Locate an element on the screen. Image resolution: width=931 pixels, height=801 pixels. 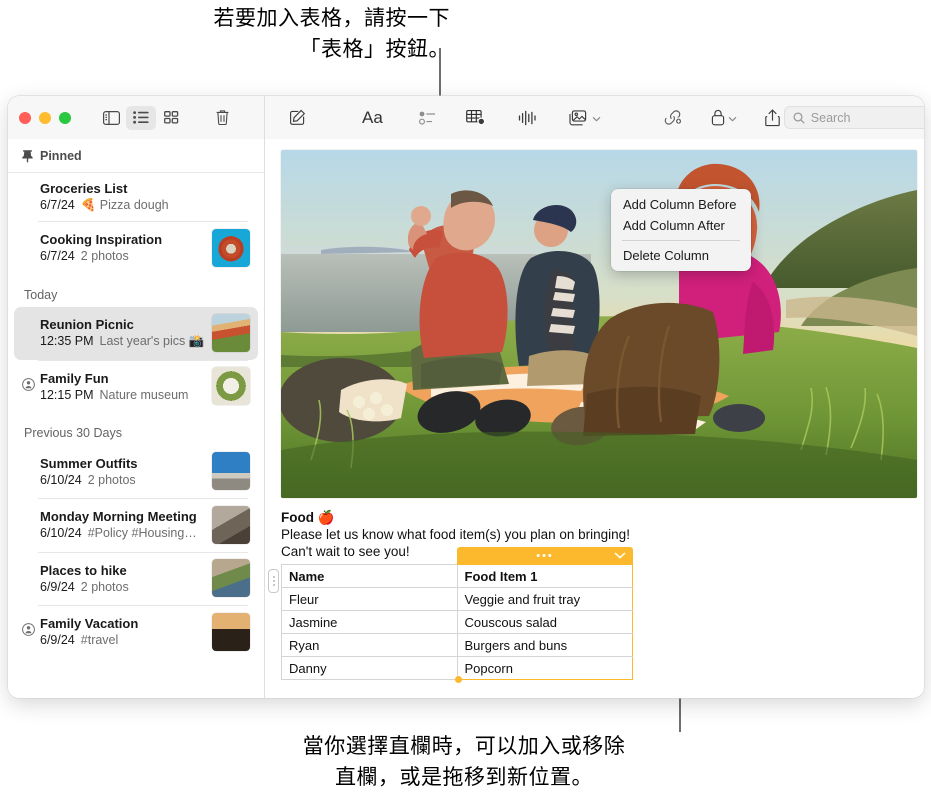
window-titlebar: Aa Search is located at coordinates (466, 117).